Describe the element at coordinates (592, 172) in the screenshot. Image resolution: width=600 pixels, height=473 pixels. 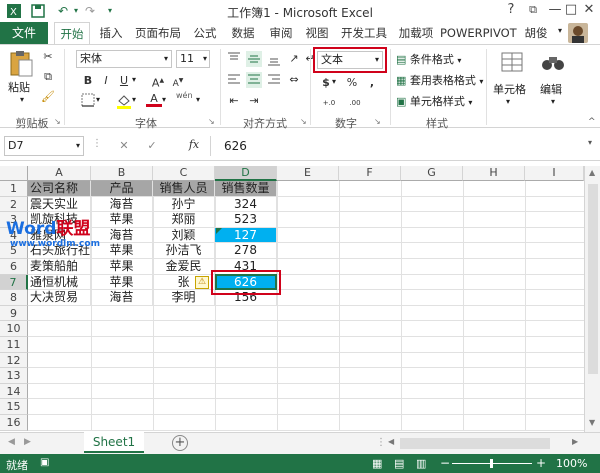
I see `scroll-up-icon: ▲` at that location.